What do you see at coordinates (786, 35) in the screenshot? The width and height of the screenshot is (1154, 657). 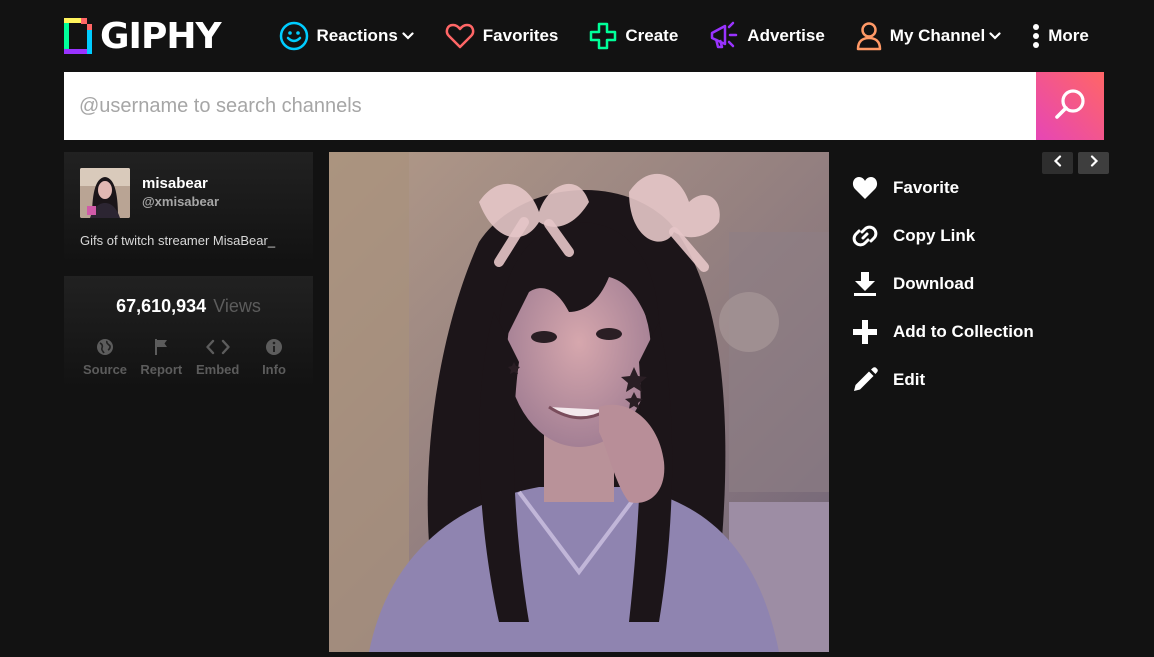 I see `nav-advertise-label: Advertise` at bounding box center [786, 35].